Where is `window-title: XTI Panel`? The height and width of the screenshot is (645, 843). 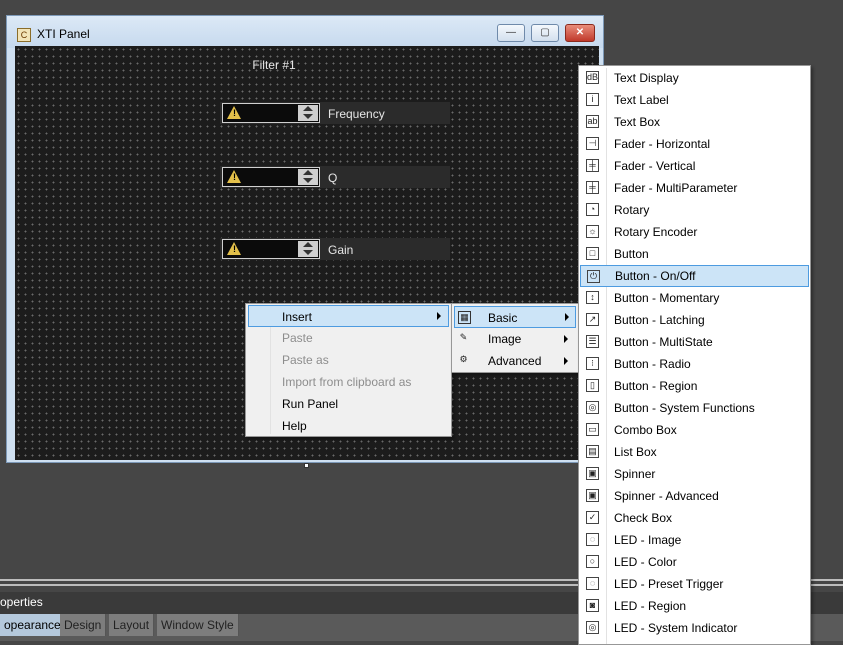
window-title: XTI Panel is located at coordinates (63, 34).